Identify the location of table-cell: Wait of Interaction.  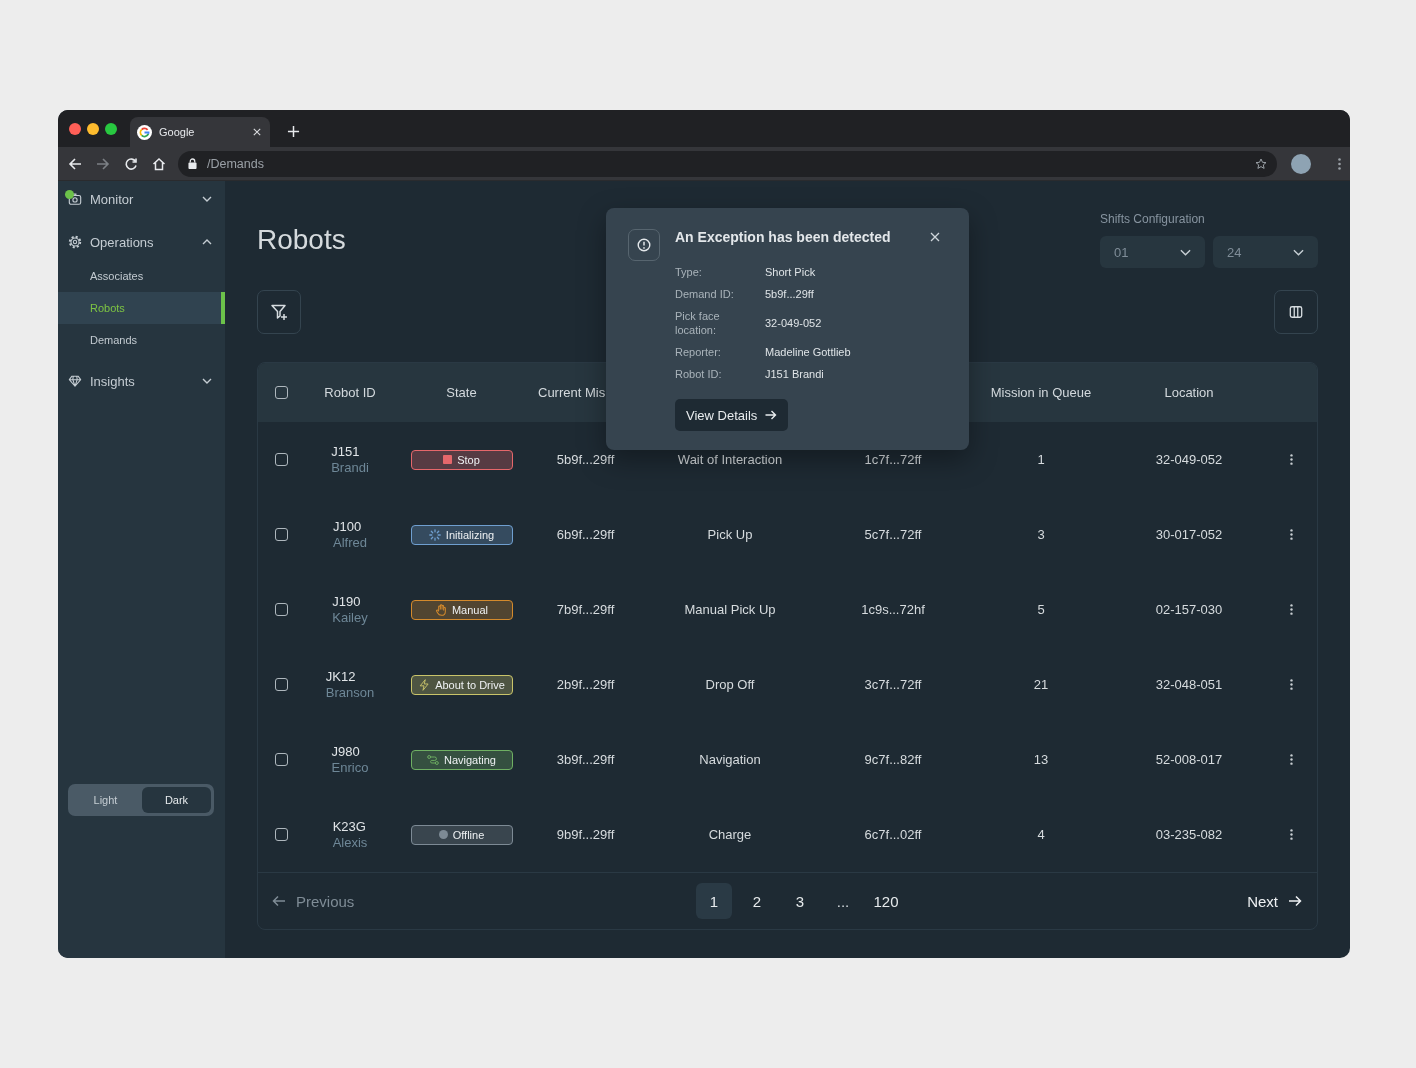
(730, 459).